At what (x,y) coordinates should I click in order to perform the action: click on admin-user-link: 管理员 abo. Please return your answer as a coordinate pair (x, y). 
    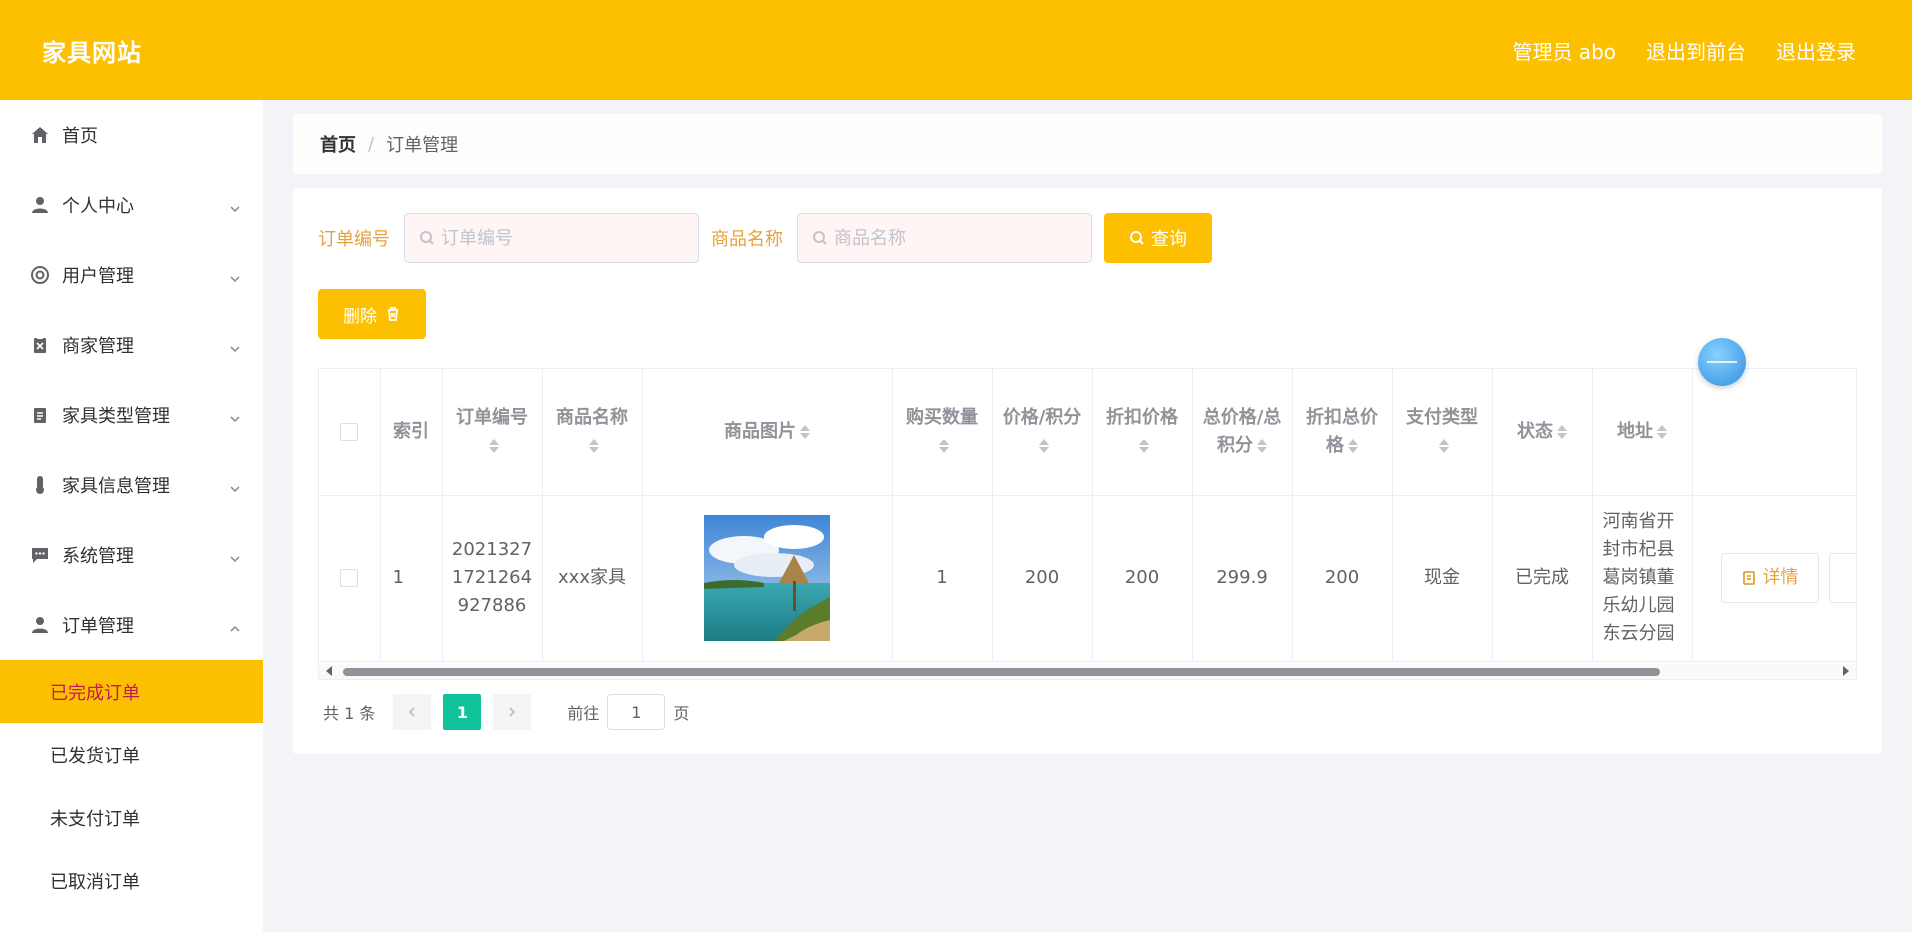
    Looking at the image, I should click on (1564, 50).